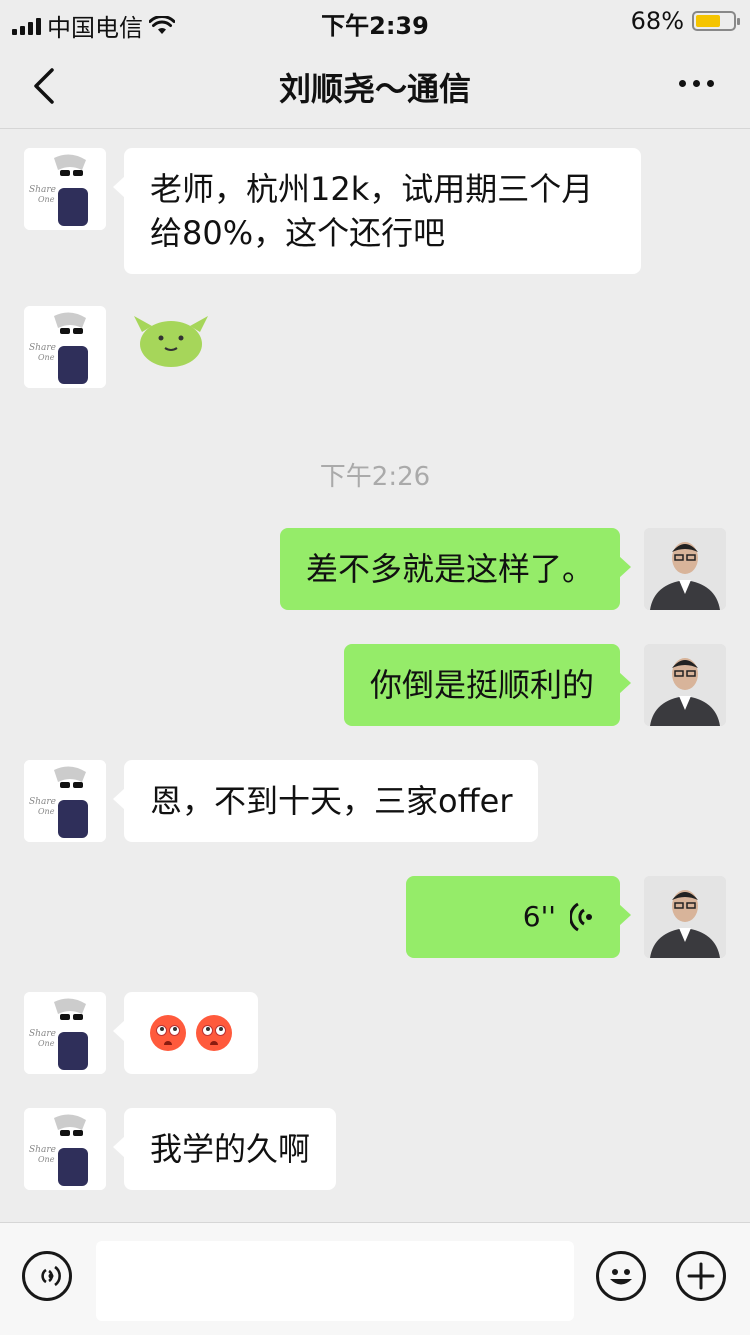 Image resolution: width=750 pixels, height=1335 pixels. Describe the element at coordinates (621, 1276) in the screenshot. I see `smiley-icon` at that location.